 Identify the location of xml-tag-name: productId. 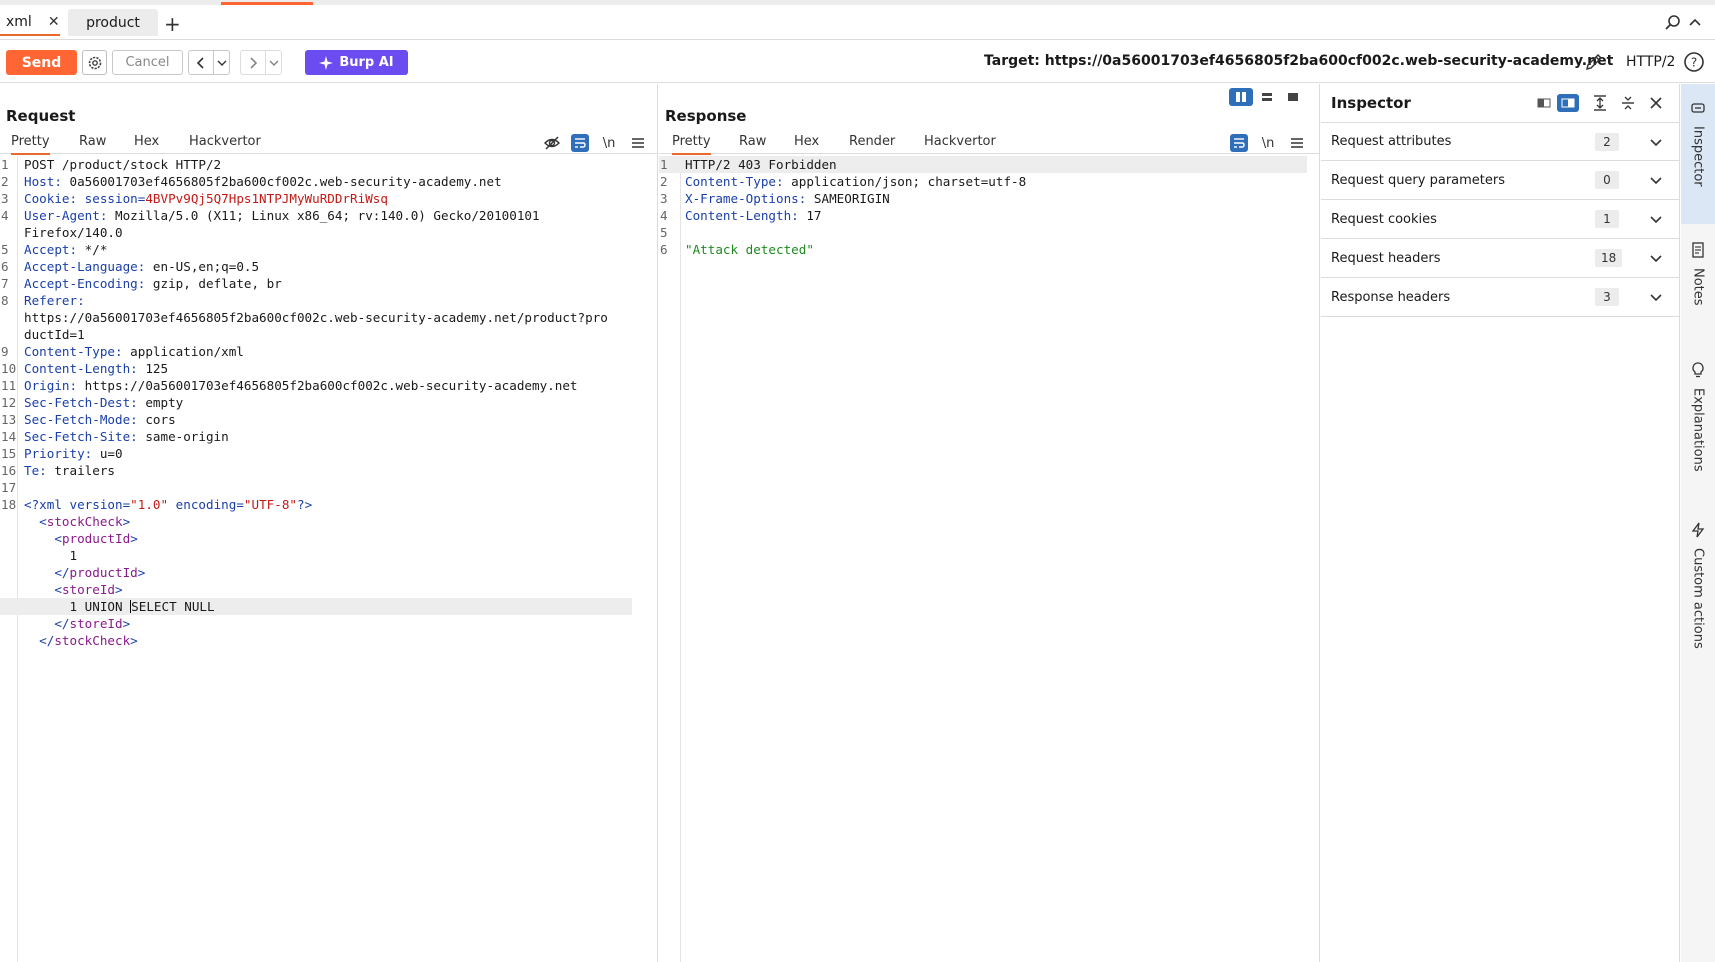
(96, 538).